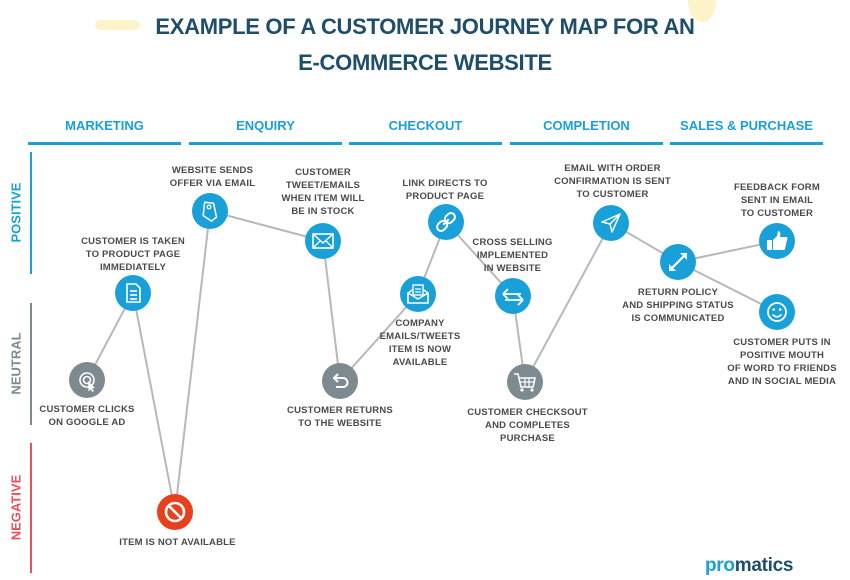 This screenshot has width=850, height=580. I want to click on promatics-logo: promatics, so click(749, 566).